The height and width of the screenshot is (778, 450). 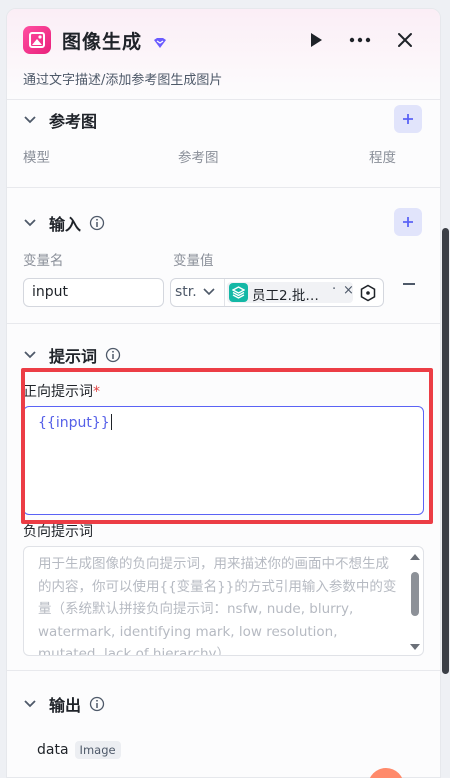 I want to click on panel-header: 图像生成 通过文字描述/添加参考图生成图片, so click(x=223, y=54).